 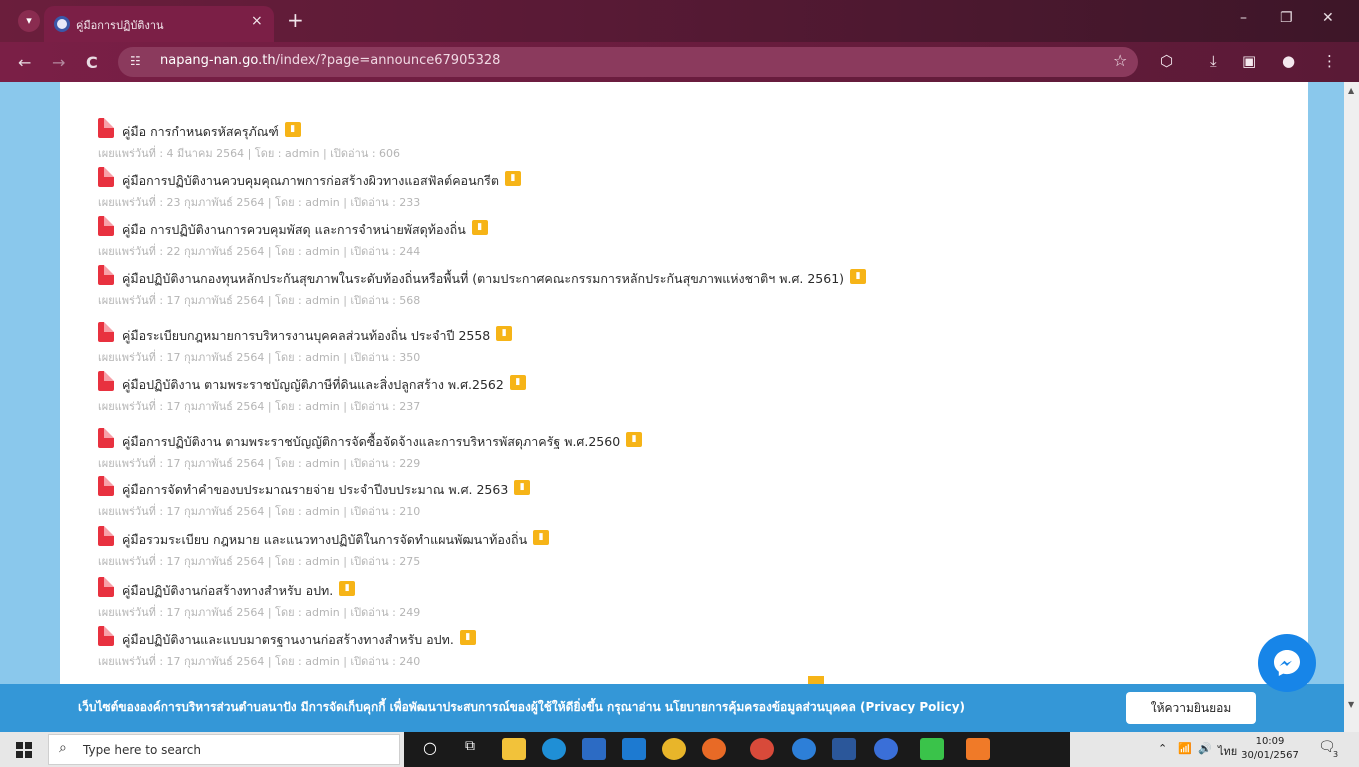 What do you see at coordinates (295, 20) in the screenshot?
I see `new-tab-button: +` at bounding box center [295, 20].